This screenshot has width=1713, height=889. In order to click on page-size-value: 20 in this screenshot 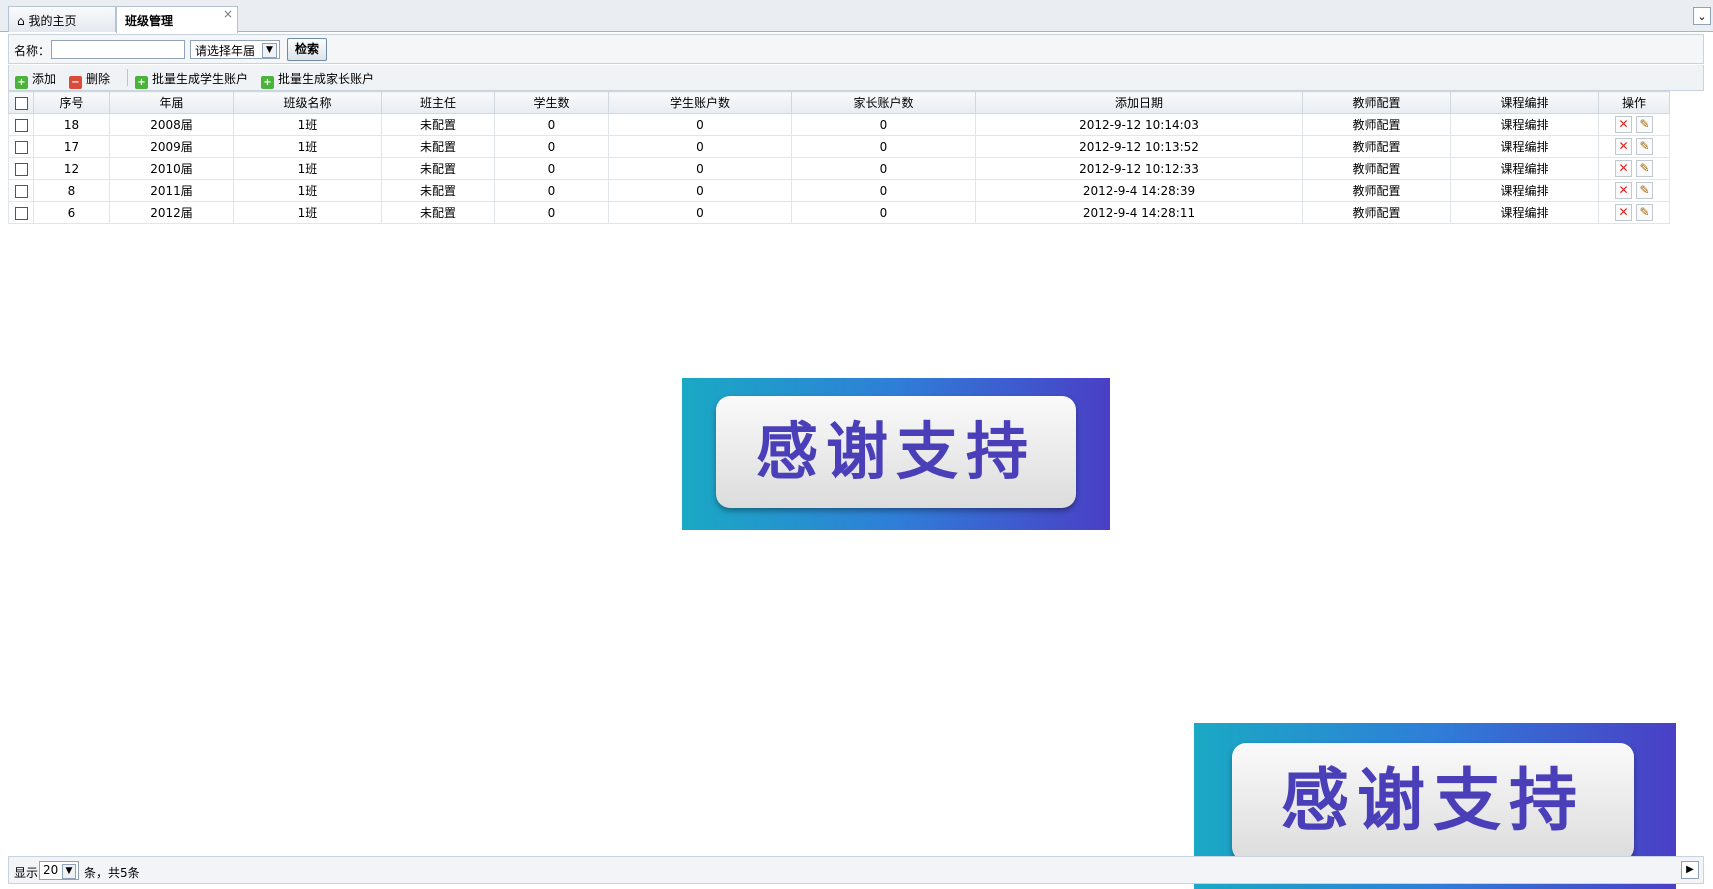, I will do `click(51, 870)`.